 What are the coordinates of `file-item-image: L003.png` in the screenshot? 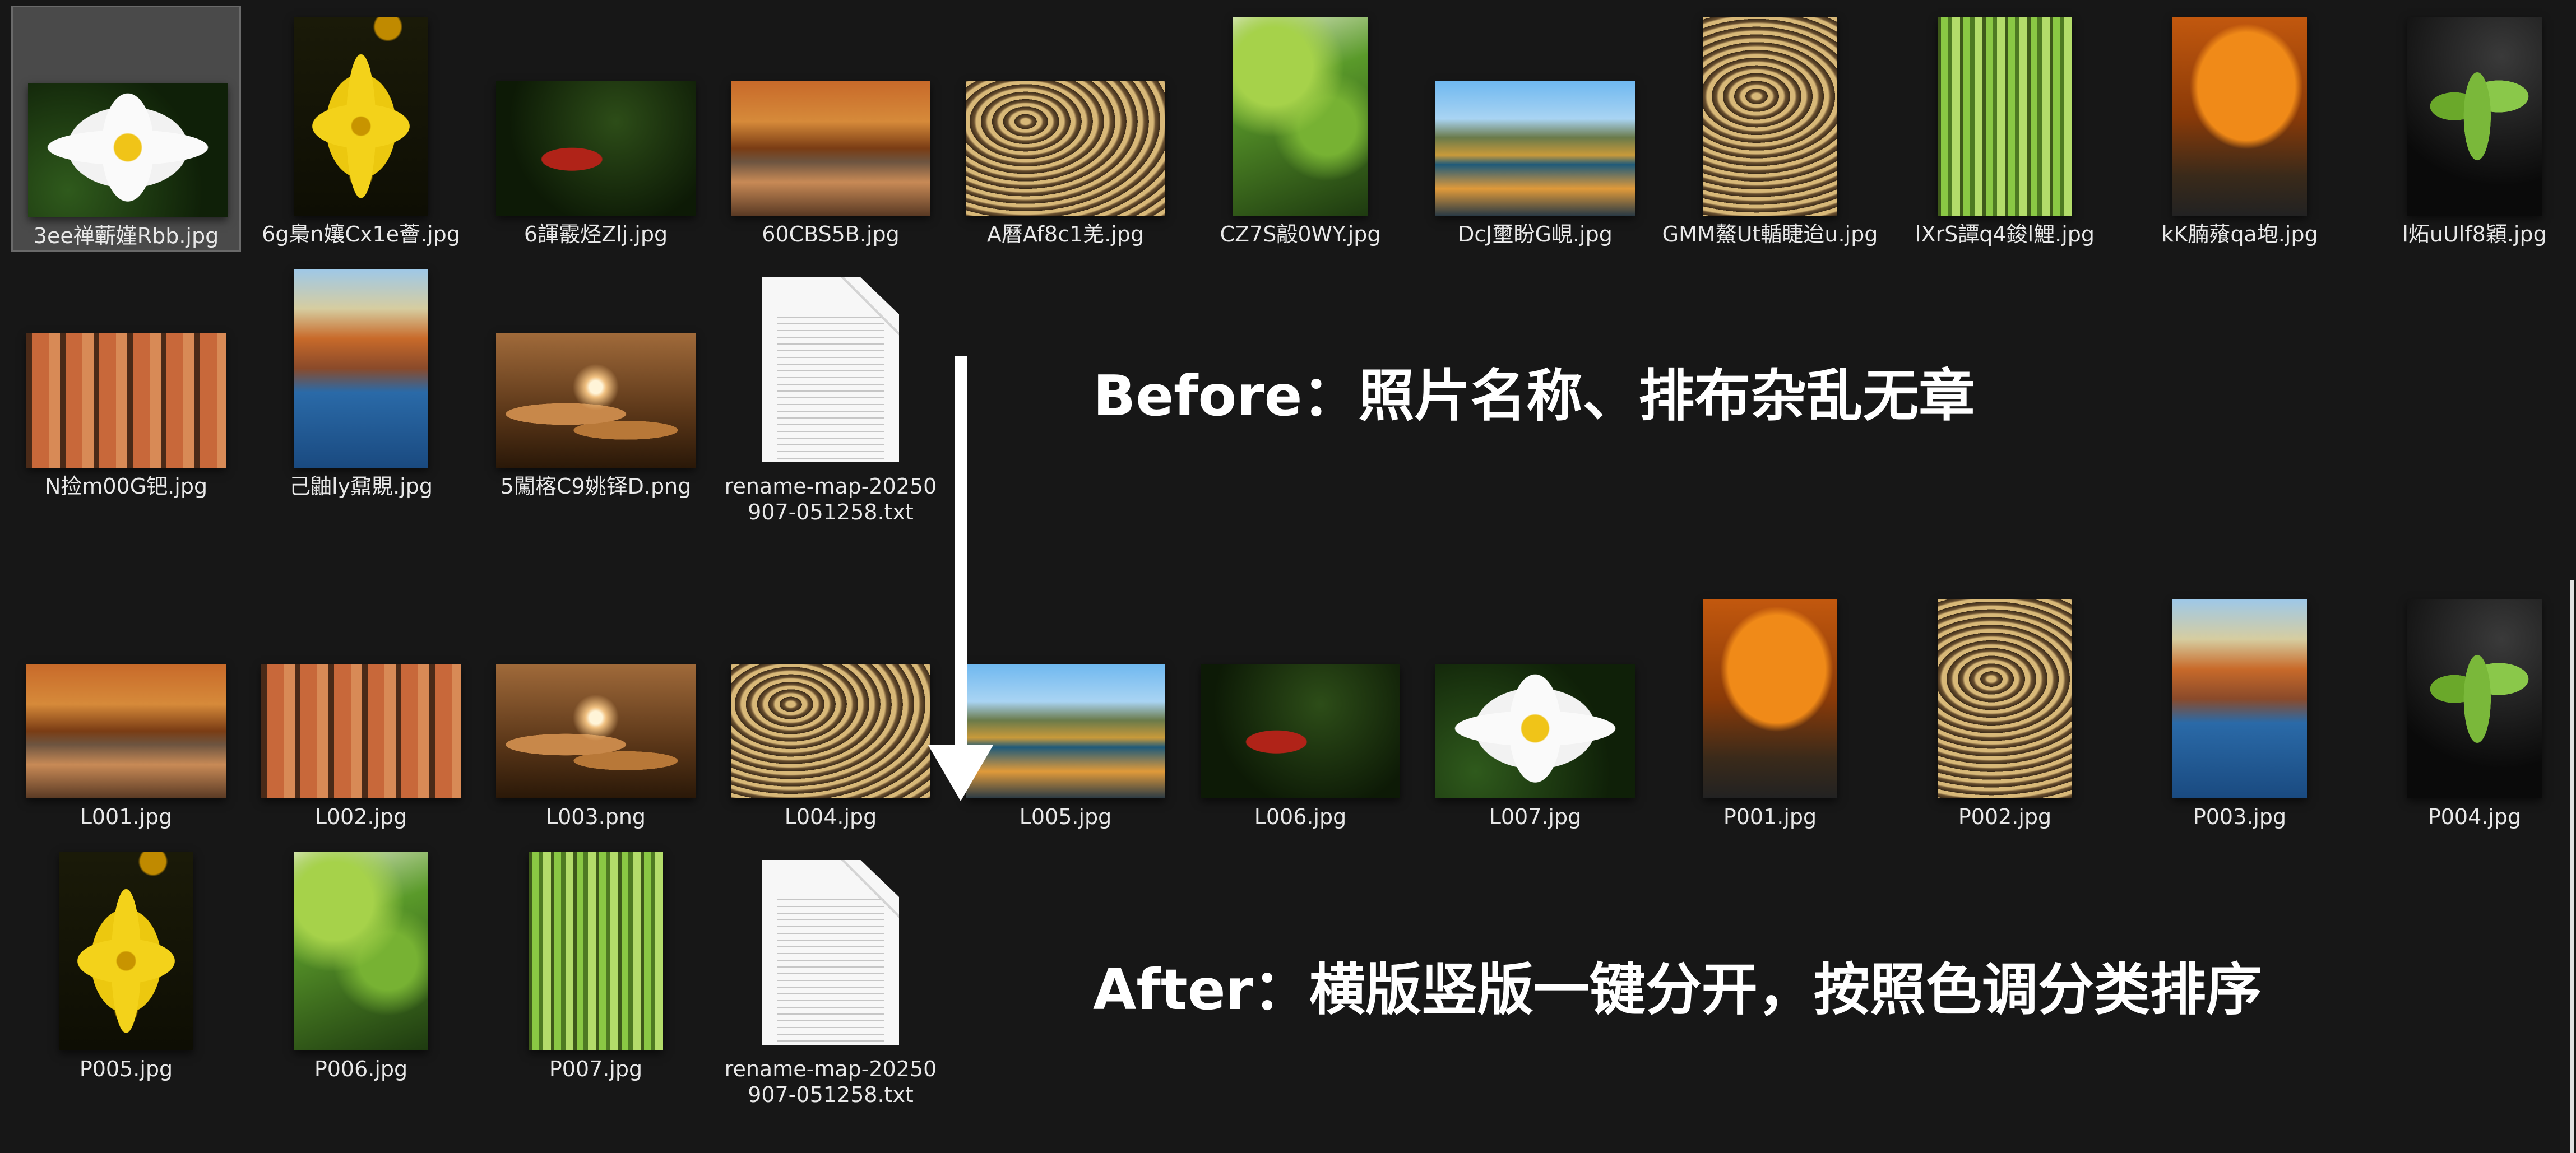 It's located at (596, 711).